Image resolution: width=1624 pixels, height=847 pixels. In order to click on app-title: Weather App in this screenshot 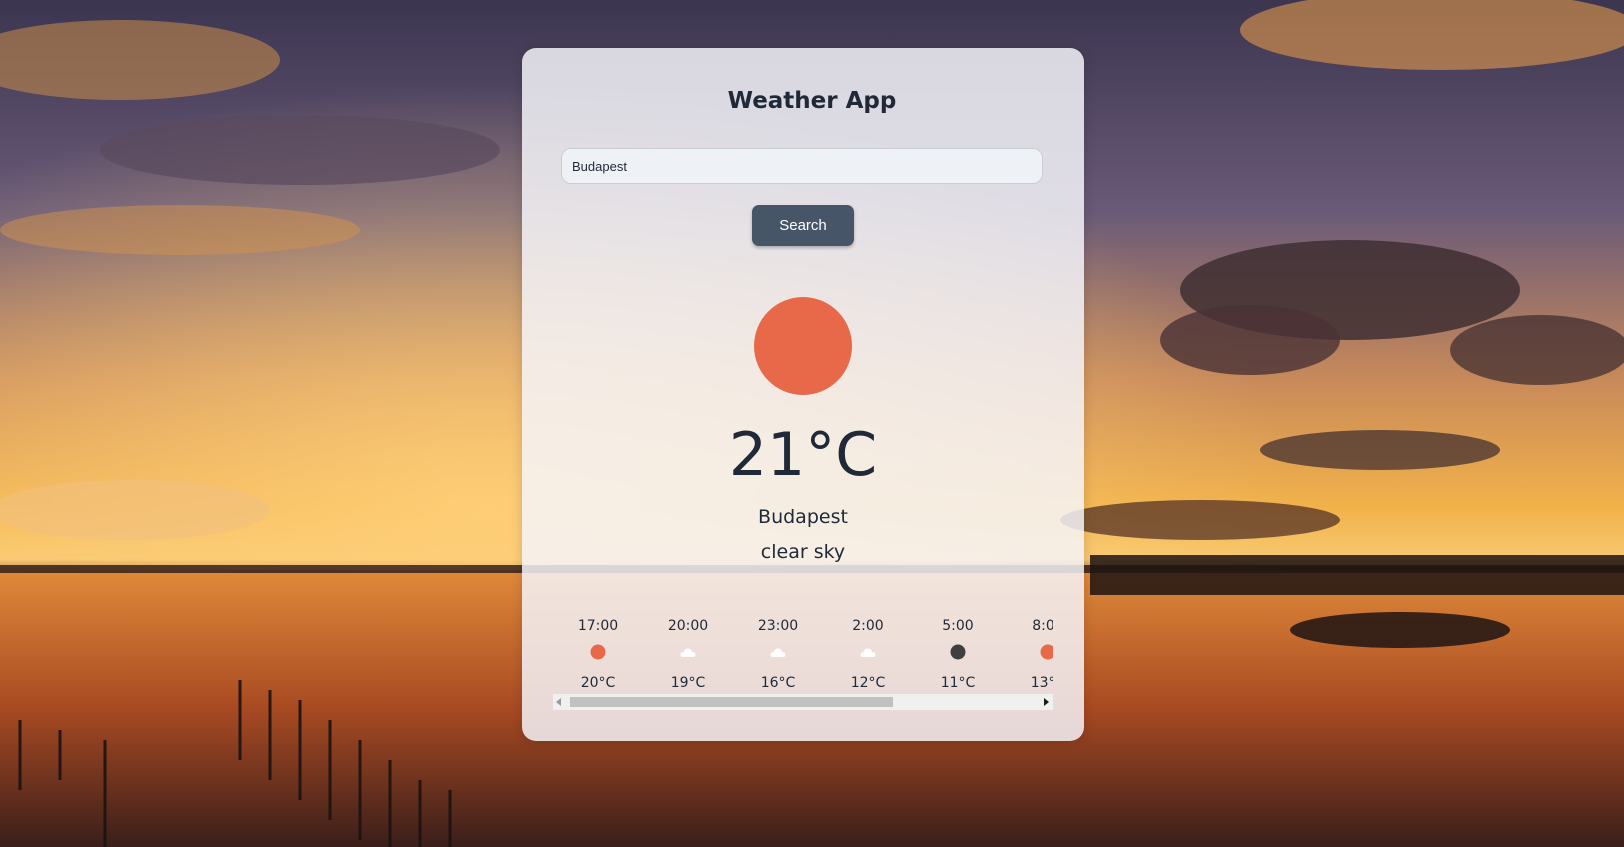, I will do `click(812, 101)`.